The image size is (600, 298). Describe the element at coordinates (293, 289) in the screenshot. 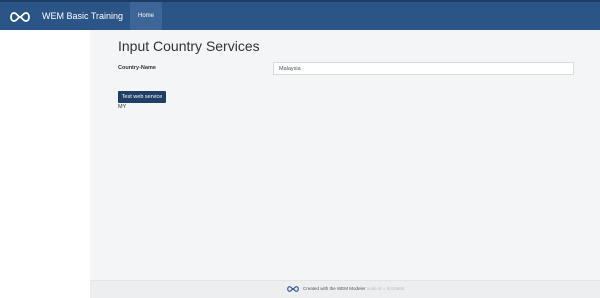

I see `wem-footer-logo-icon` at that location.